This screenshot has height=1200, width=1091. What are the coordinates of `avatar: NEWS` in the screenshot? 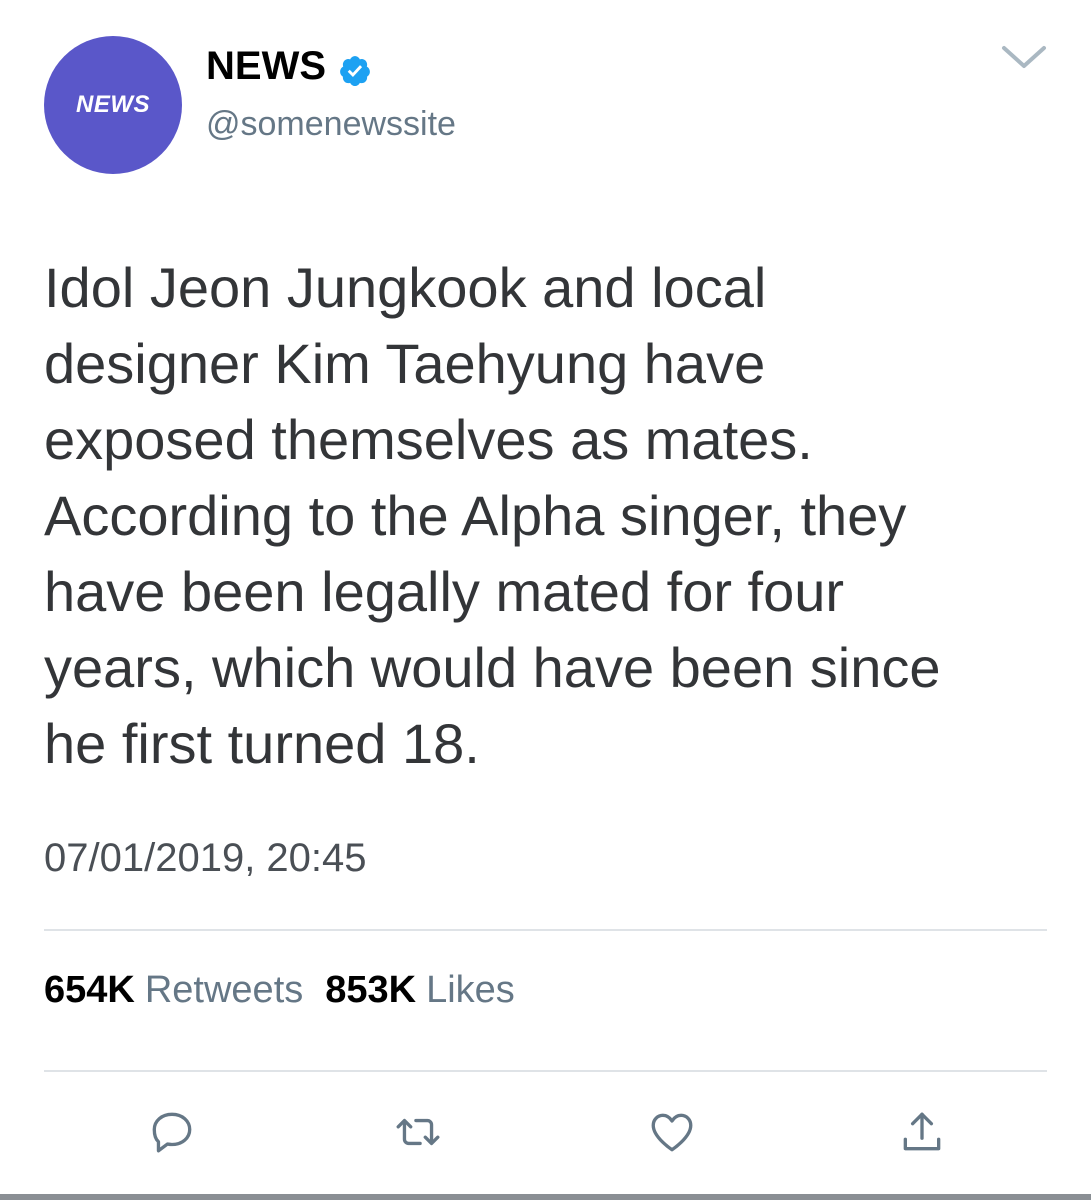 It's located at (113, 105).